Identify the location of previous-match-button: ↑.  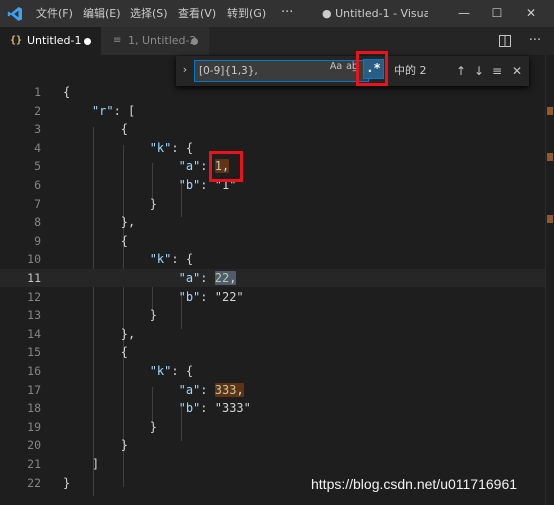
(461, 71).